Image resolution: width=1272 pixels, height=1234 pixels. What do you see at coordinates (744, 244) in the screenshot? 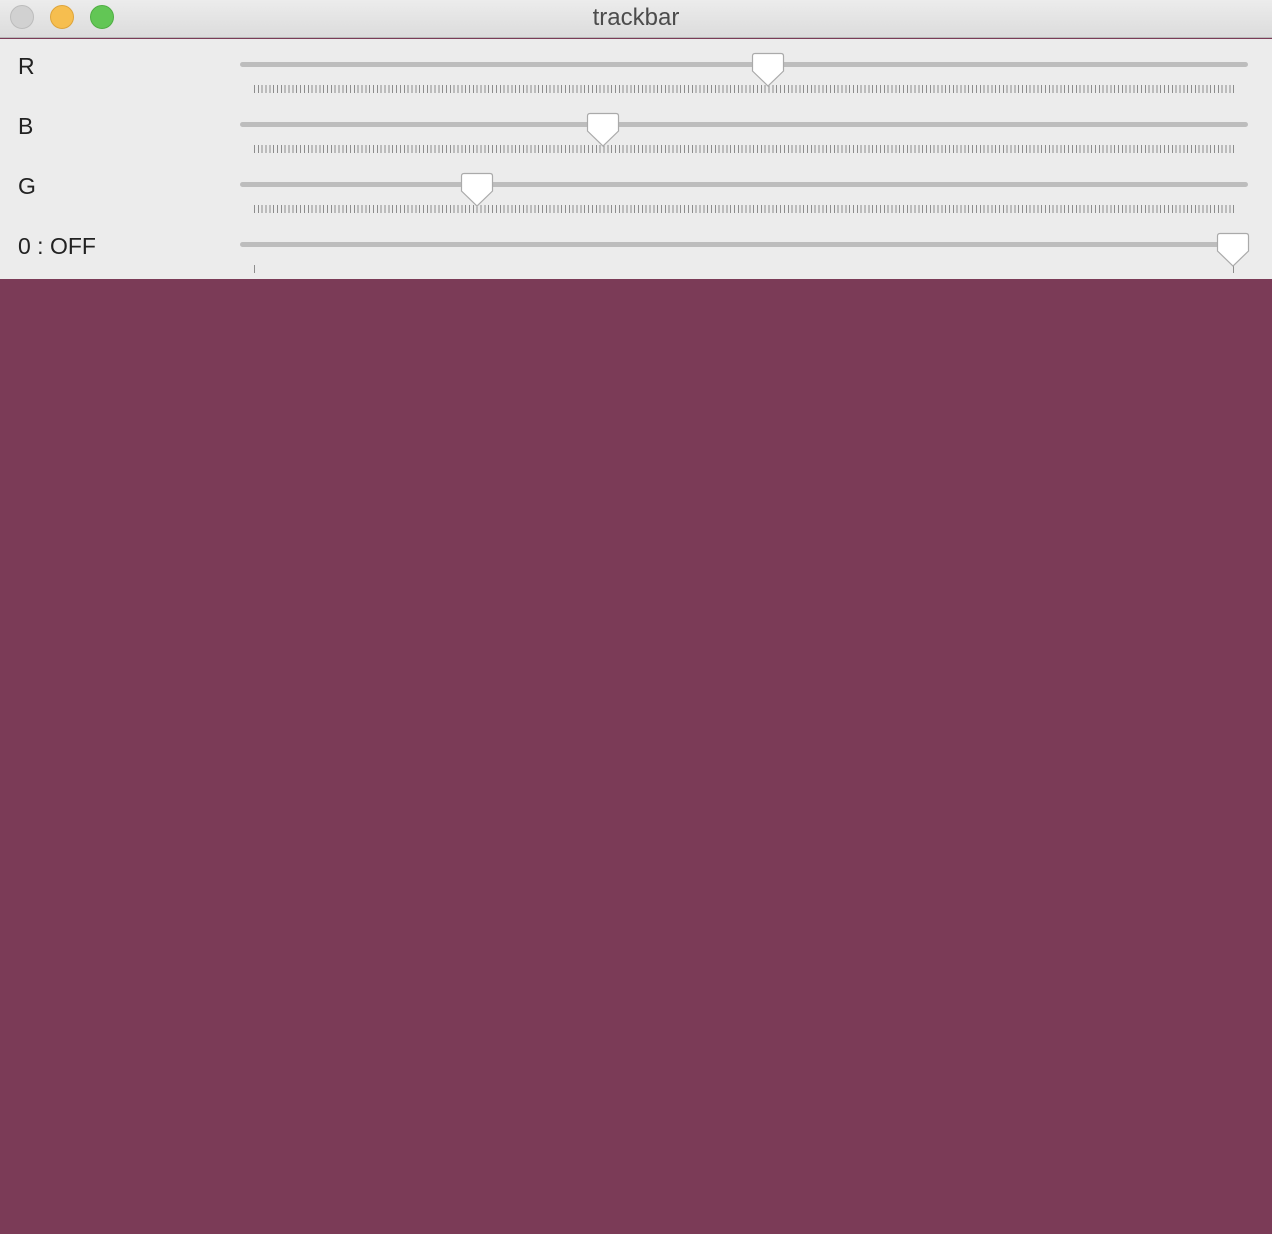
I see `trackbar-track-switch` at bounding box center [744, 244].